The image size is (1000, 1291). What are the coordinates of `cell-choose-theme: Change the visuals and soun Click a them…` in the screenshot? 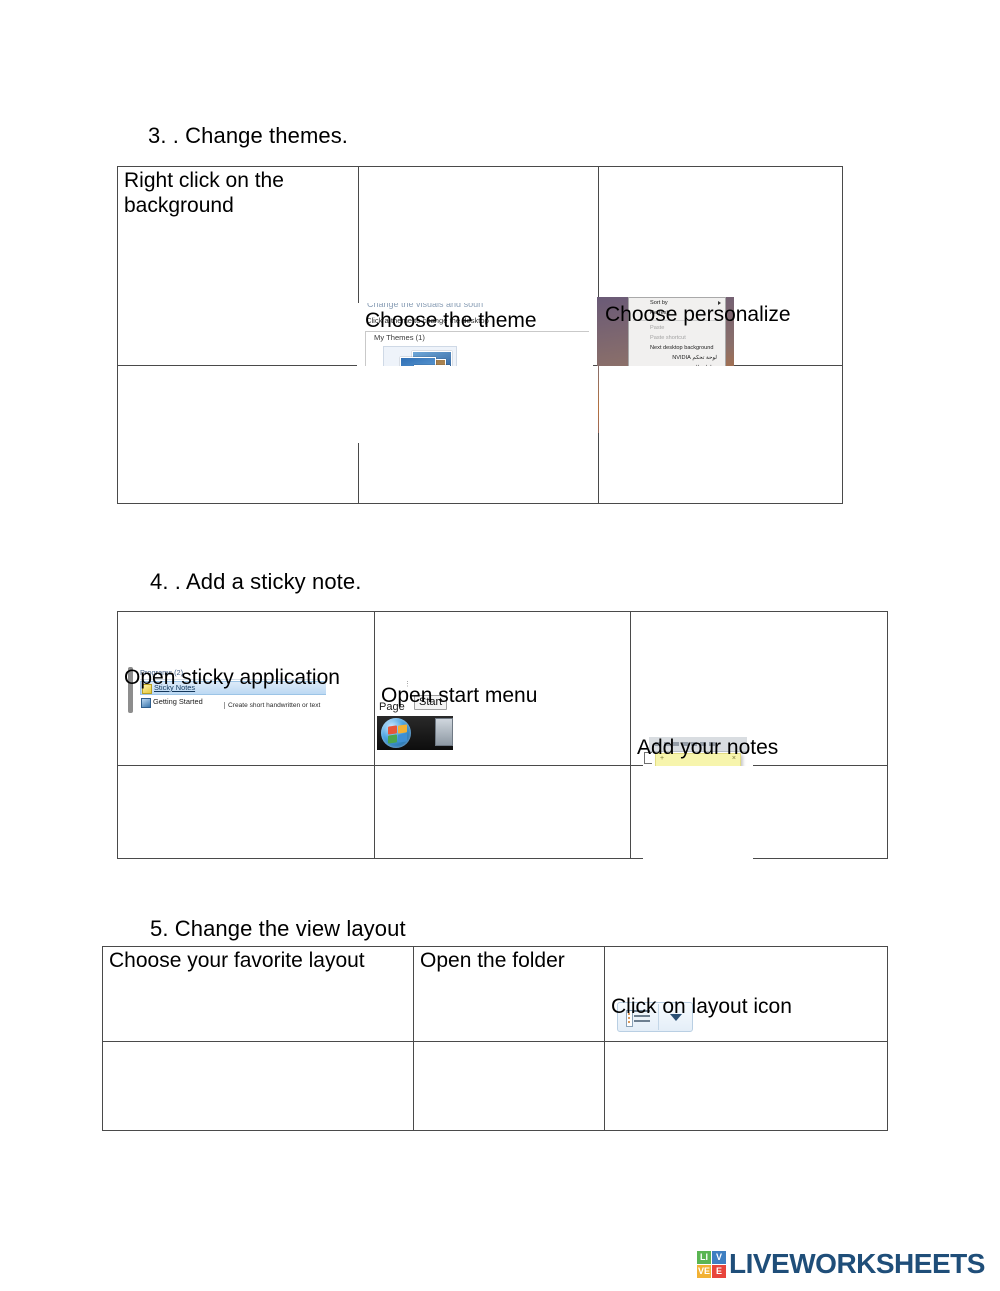 It's located at (478, 304).